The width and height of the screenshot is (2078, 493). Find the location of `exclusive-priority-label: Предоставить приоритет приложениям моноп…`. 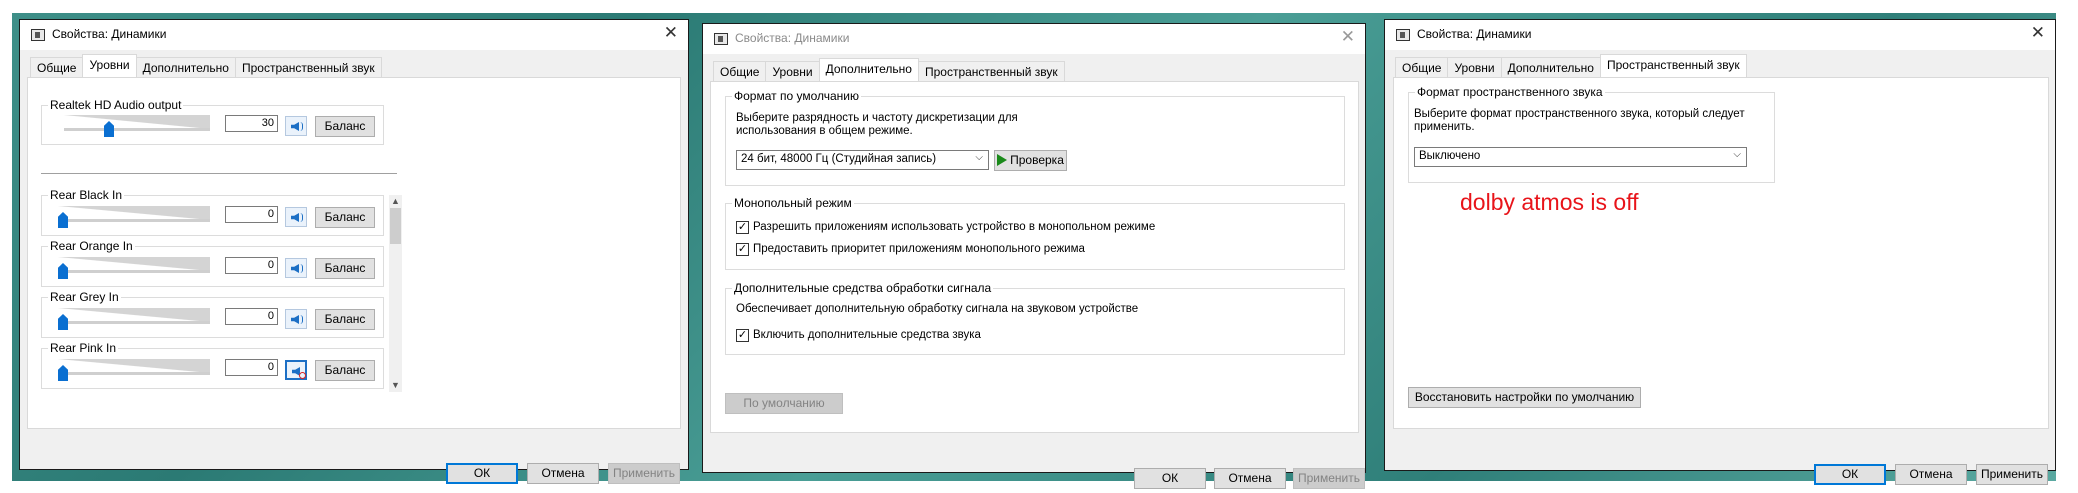

exclusive-priority-label: Предоставить приоритет приложениям моноп… is located at coordinates (919, 249).